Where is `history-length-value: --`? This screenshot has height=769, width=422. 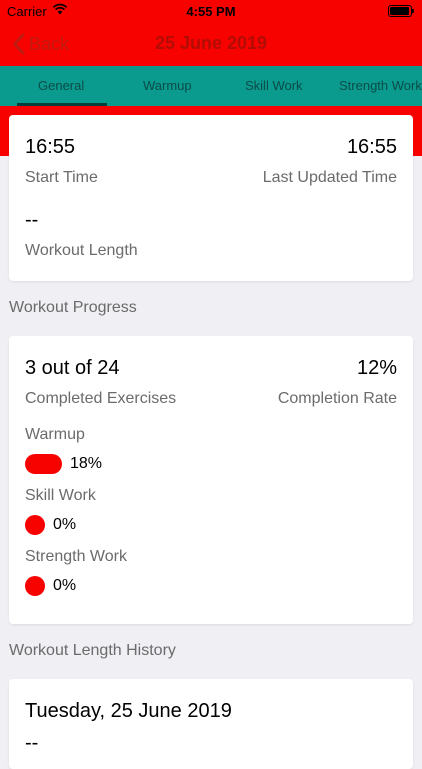 history-length-value: -- is located at coordinates (32, 743).